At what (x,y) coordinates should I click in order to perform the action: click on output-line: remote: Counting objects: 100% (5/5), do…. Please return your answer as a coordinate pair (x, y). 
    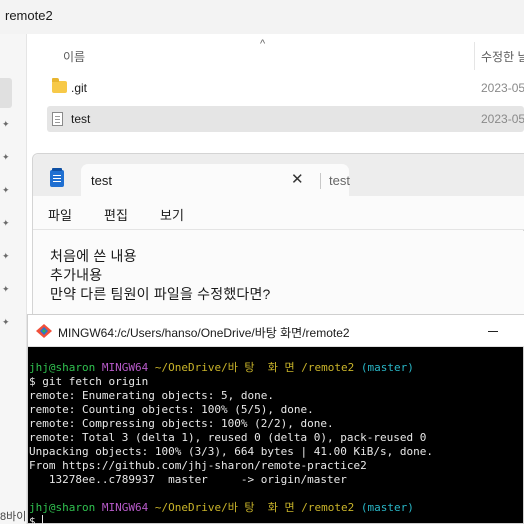
    Looking at the image, I should click on (171, 409).